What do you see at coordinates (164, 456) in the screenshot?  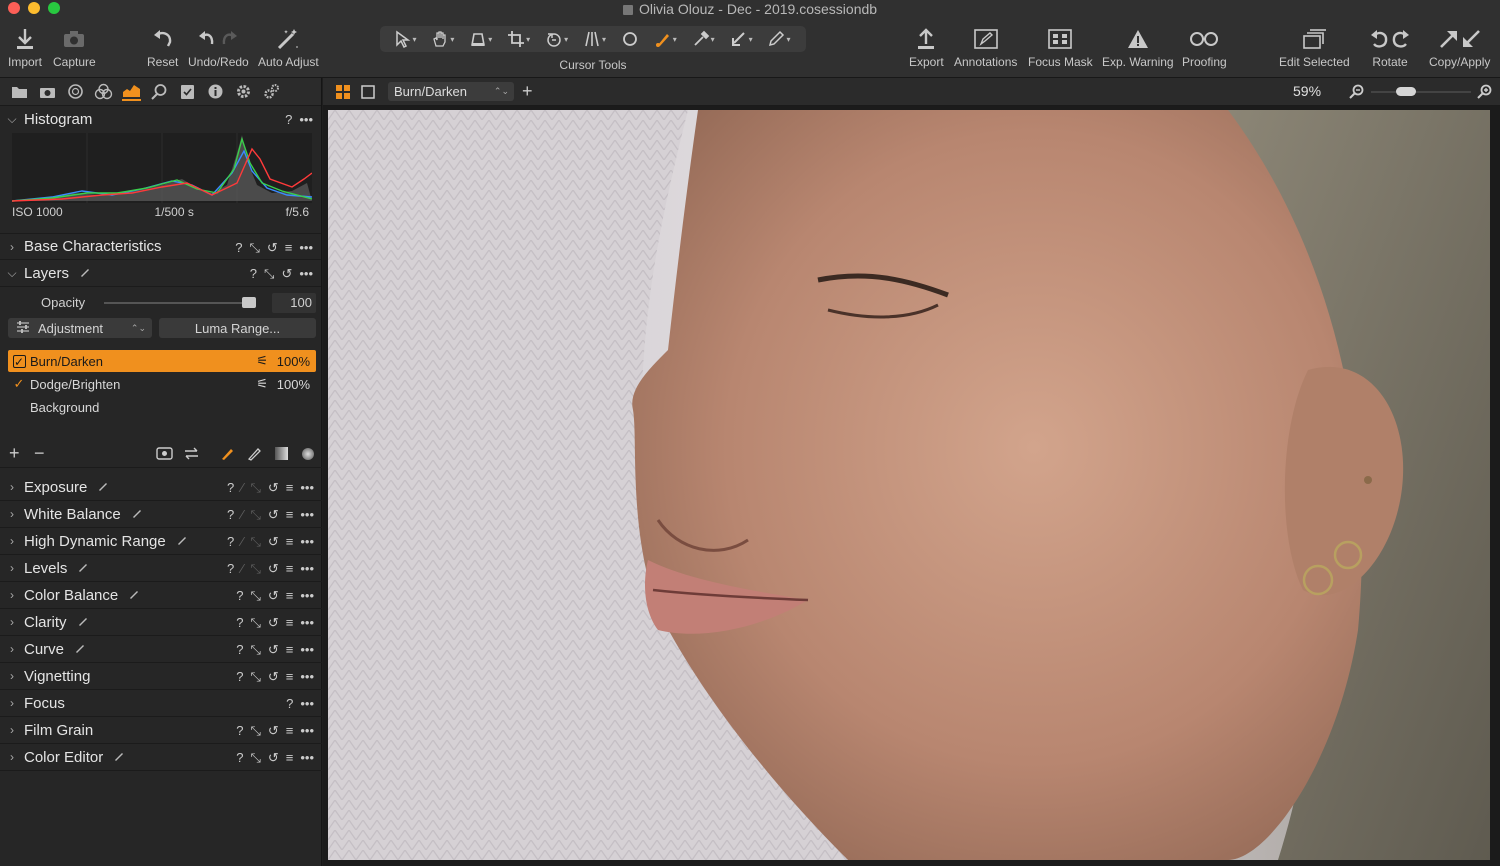 I see `eye-icon` at bounding box center [164, 456].